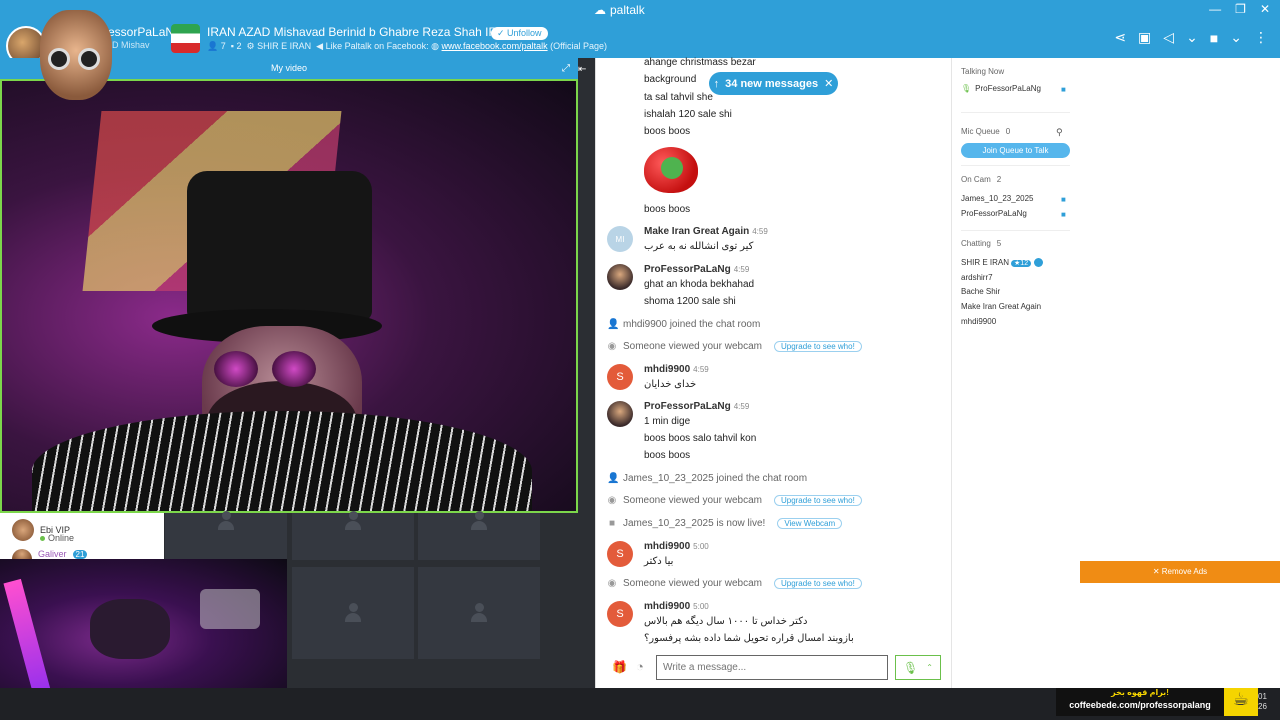 This screenshot has width=1280, height=720. Describe the element at coordinates (130, 629) in the screenshot. I see `video-person` at that location.